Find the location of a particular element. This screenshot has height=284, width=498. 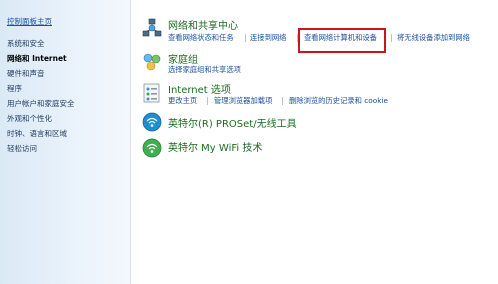

intel-mywifi-icon is located at coordinates (152, 148).